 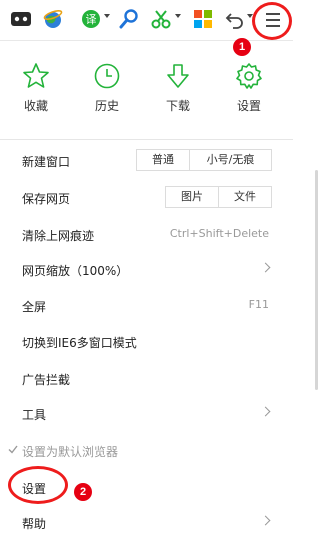 What do you see at coordinates (79, 343) in the screenshot?
I see `ie6-mode-label: 切换到IE6多窗口模式` at bounding box center [79, 343].